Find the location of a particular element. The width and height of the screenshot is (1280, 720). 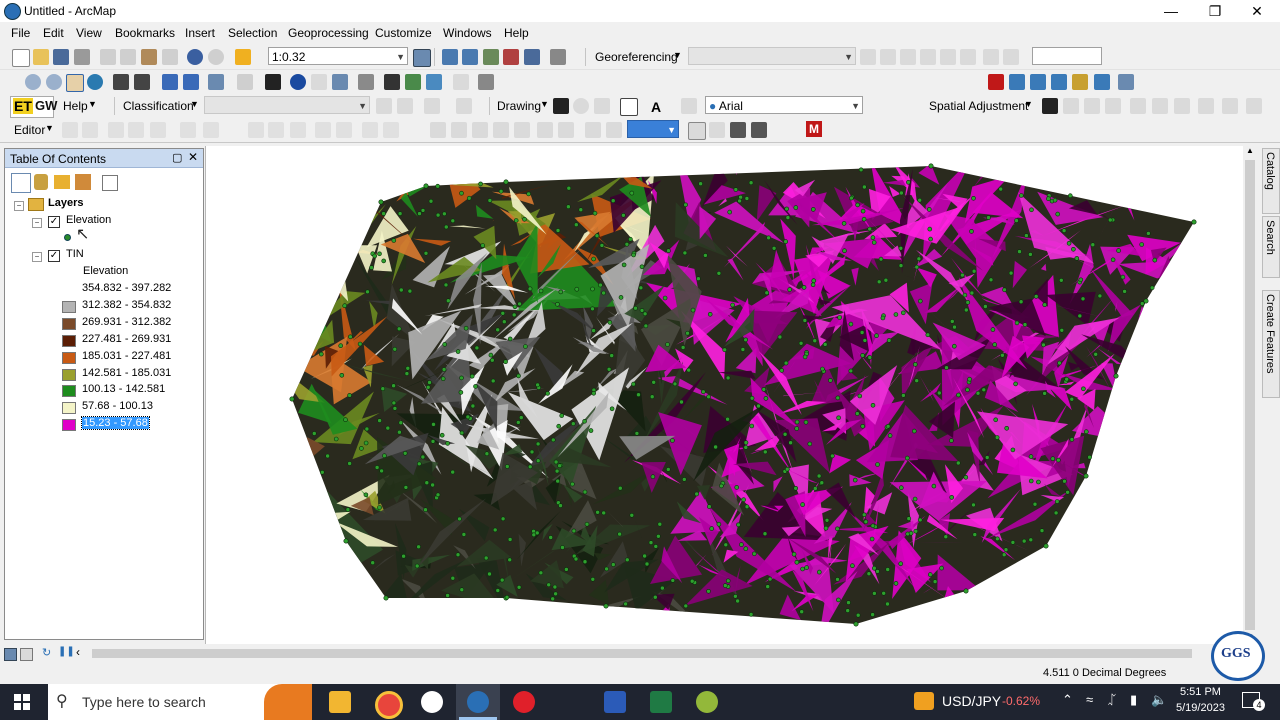

create-features-tab: Create Features is located at coordinates (1271, 344).